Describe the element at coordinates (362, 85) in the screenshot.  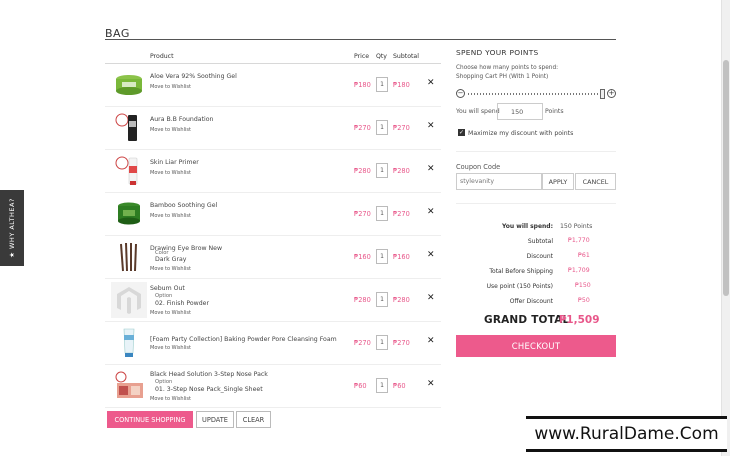
I see `item-price: ₱180` at that location.